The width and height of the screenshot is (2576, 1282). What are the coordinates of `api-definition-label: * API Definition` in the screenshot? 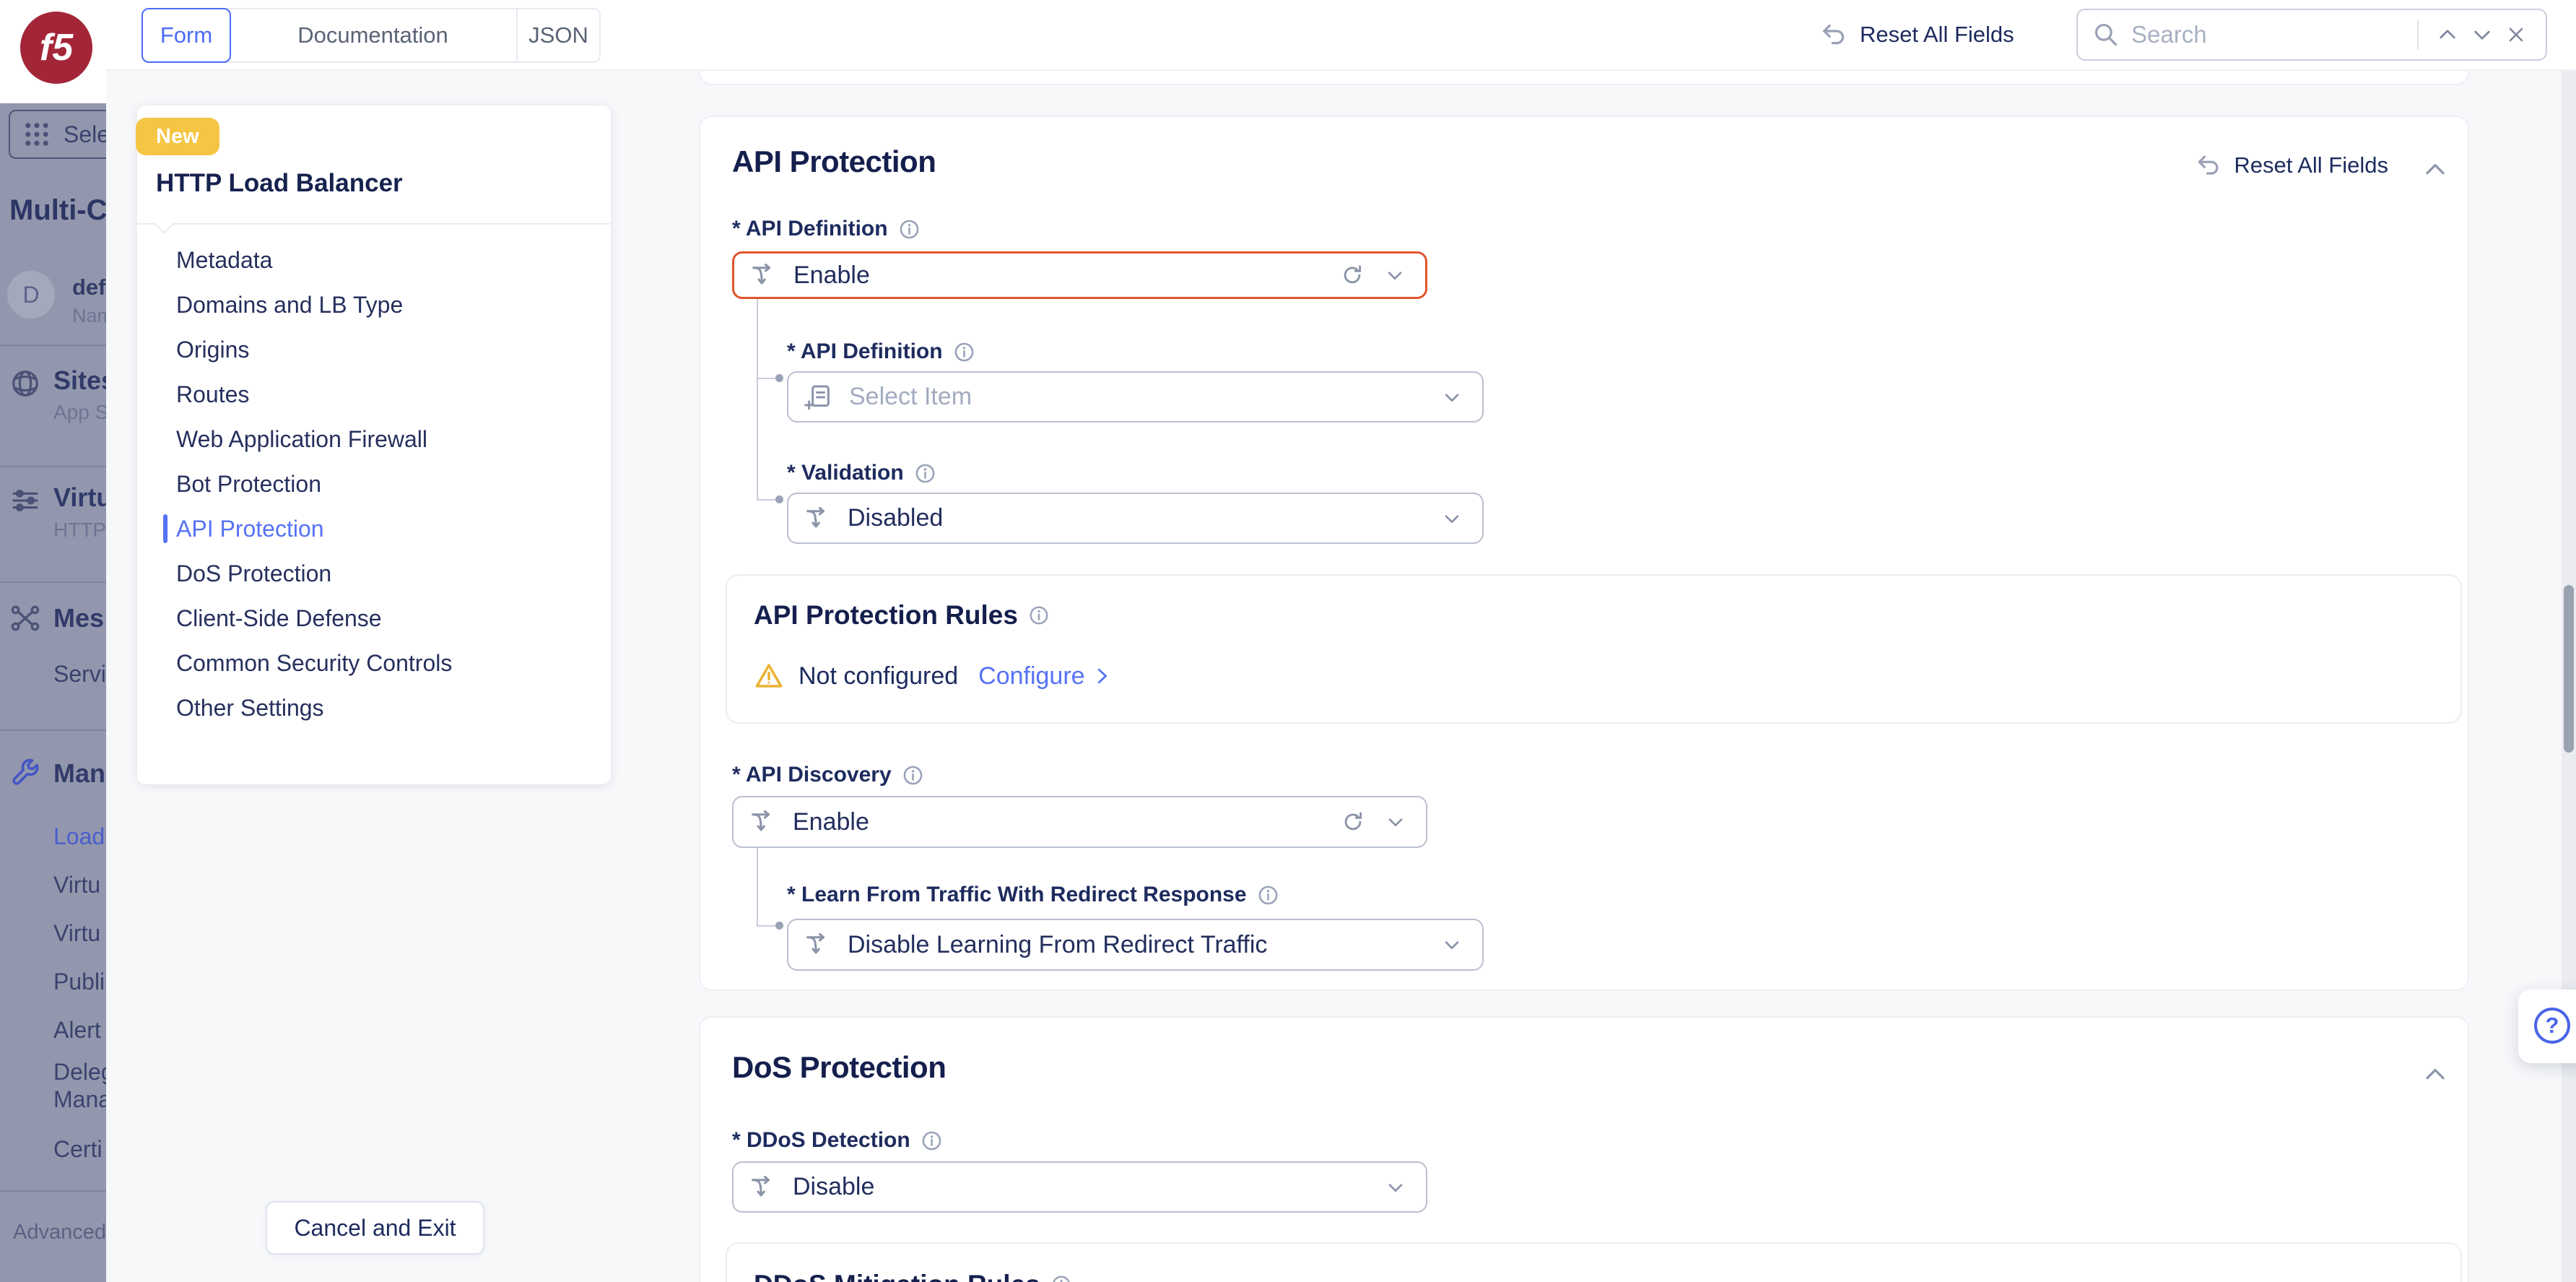 It's located at (826, 229).